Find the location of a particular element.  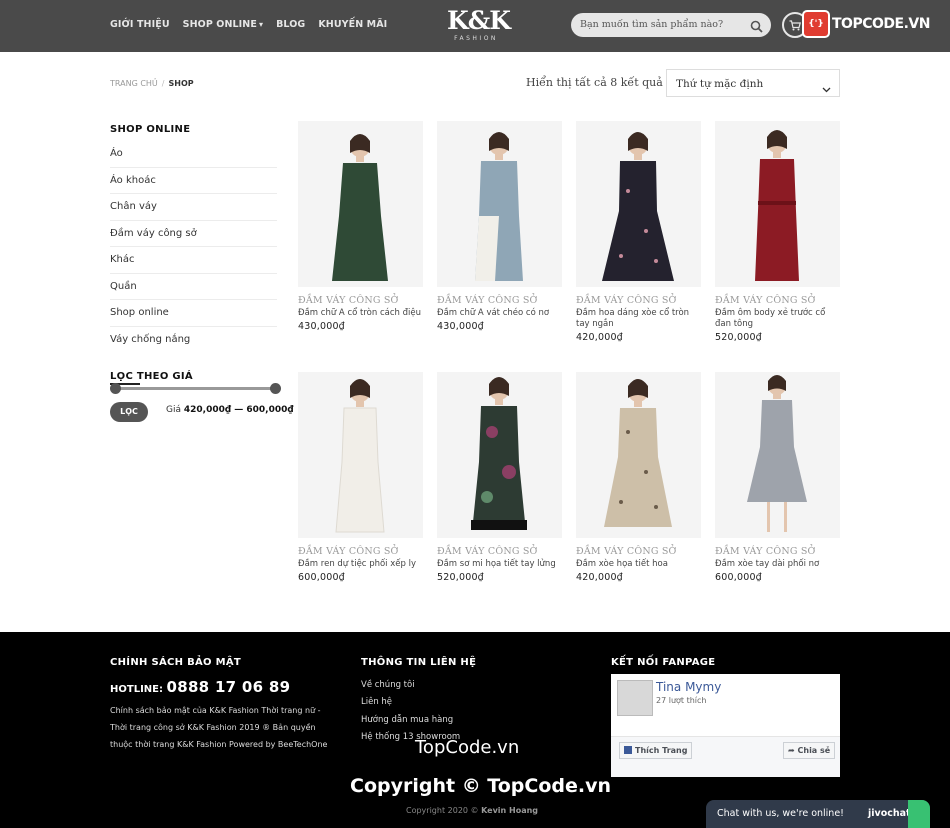

chat-label: Chat with us, we're online! is located at coordinates (780, 813).